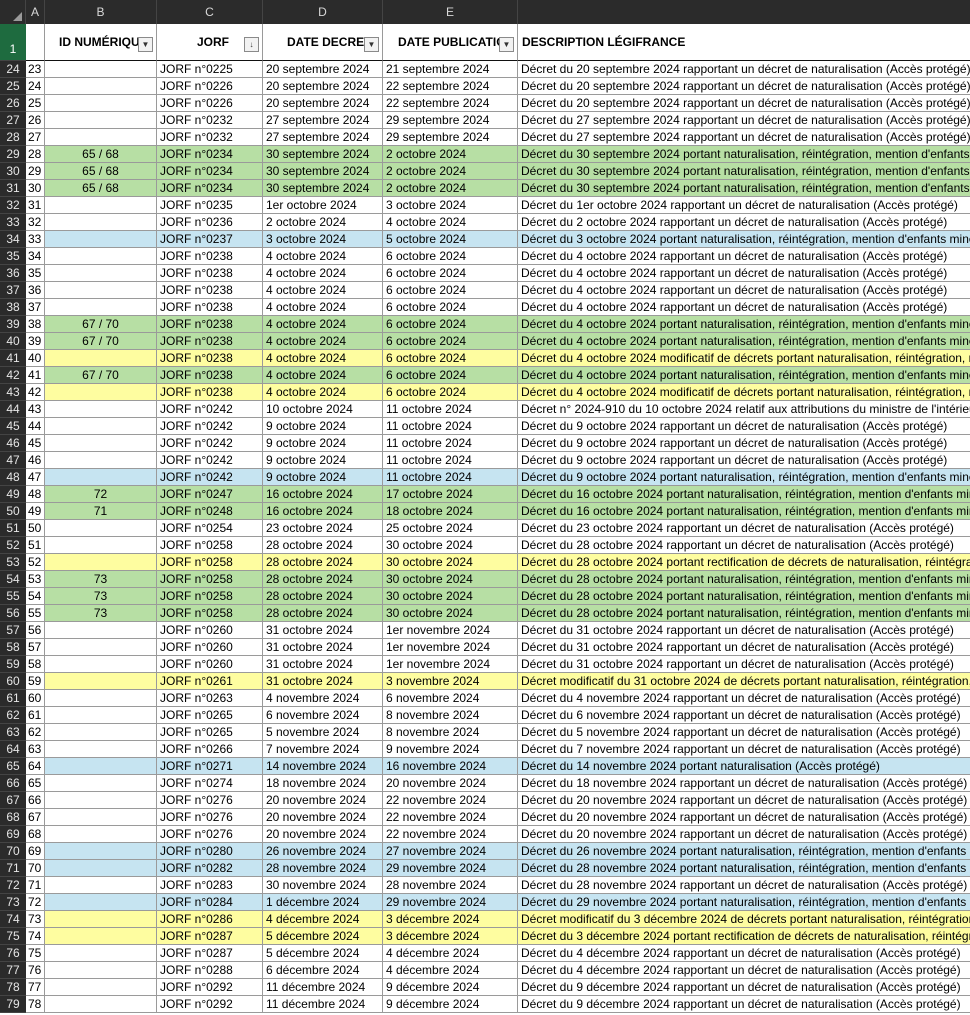 This screenshot has height=1015, width=970. I want to click on filter-dropdown-icon: ▼, so click(145, 44).